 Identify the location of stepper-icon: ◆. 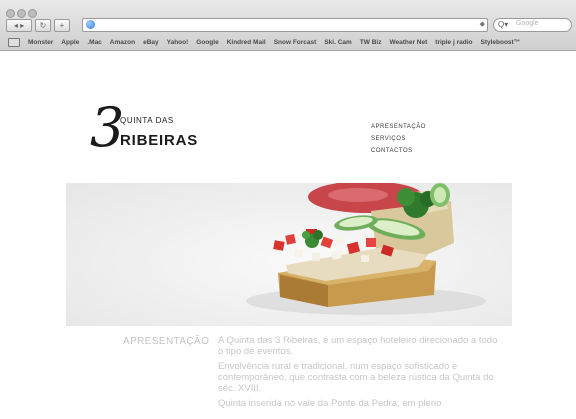
(482, 24).